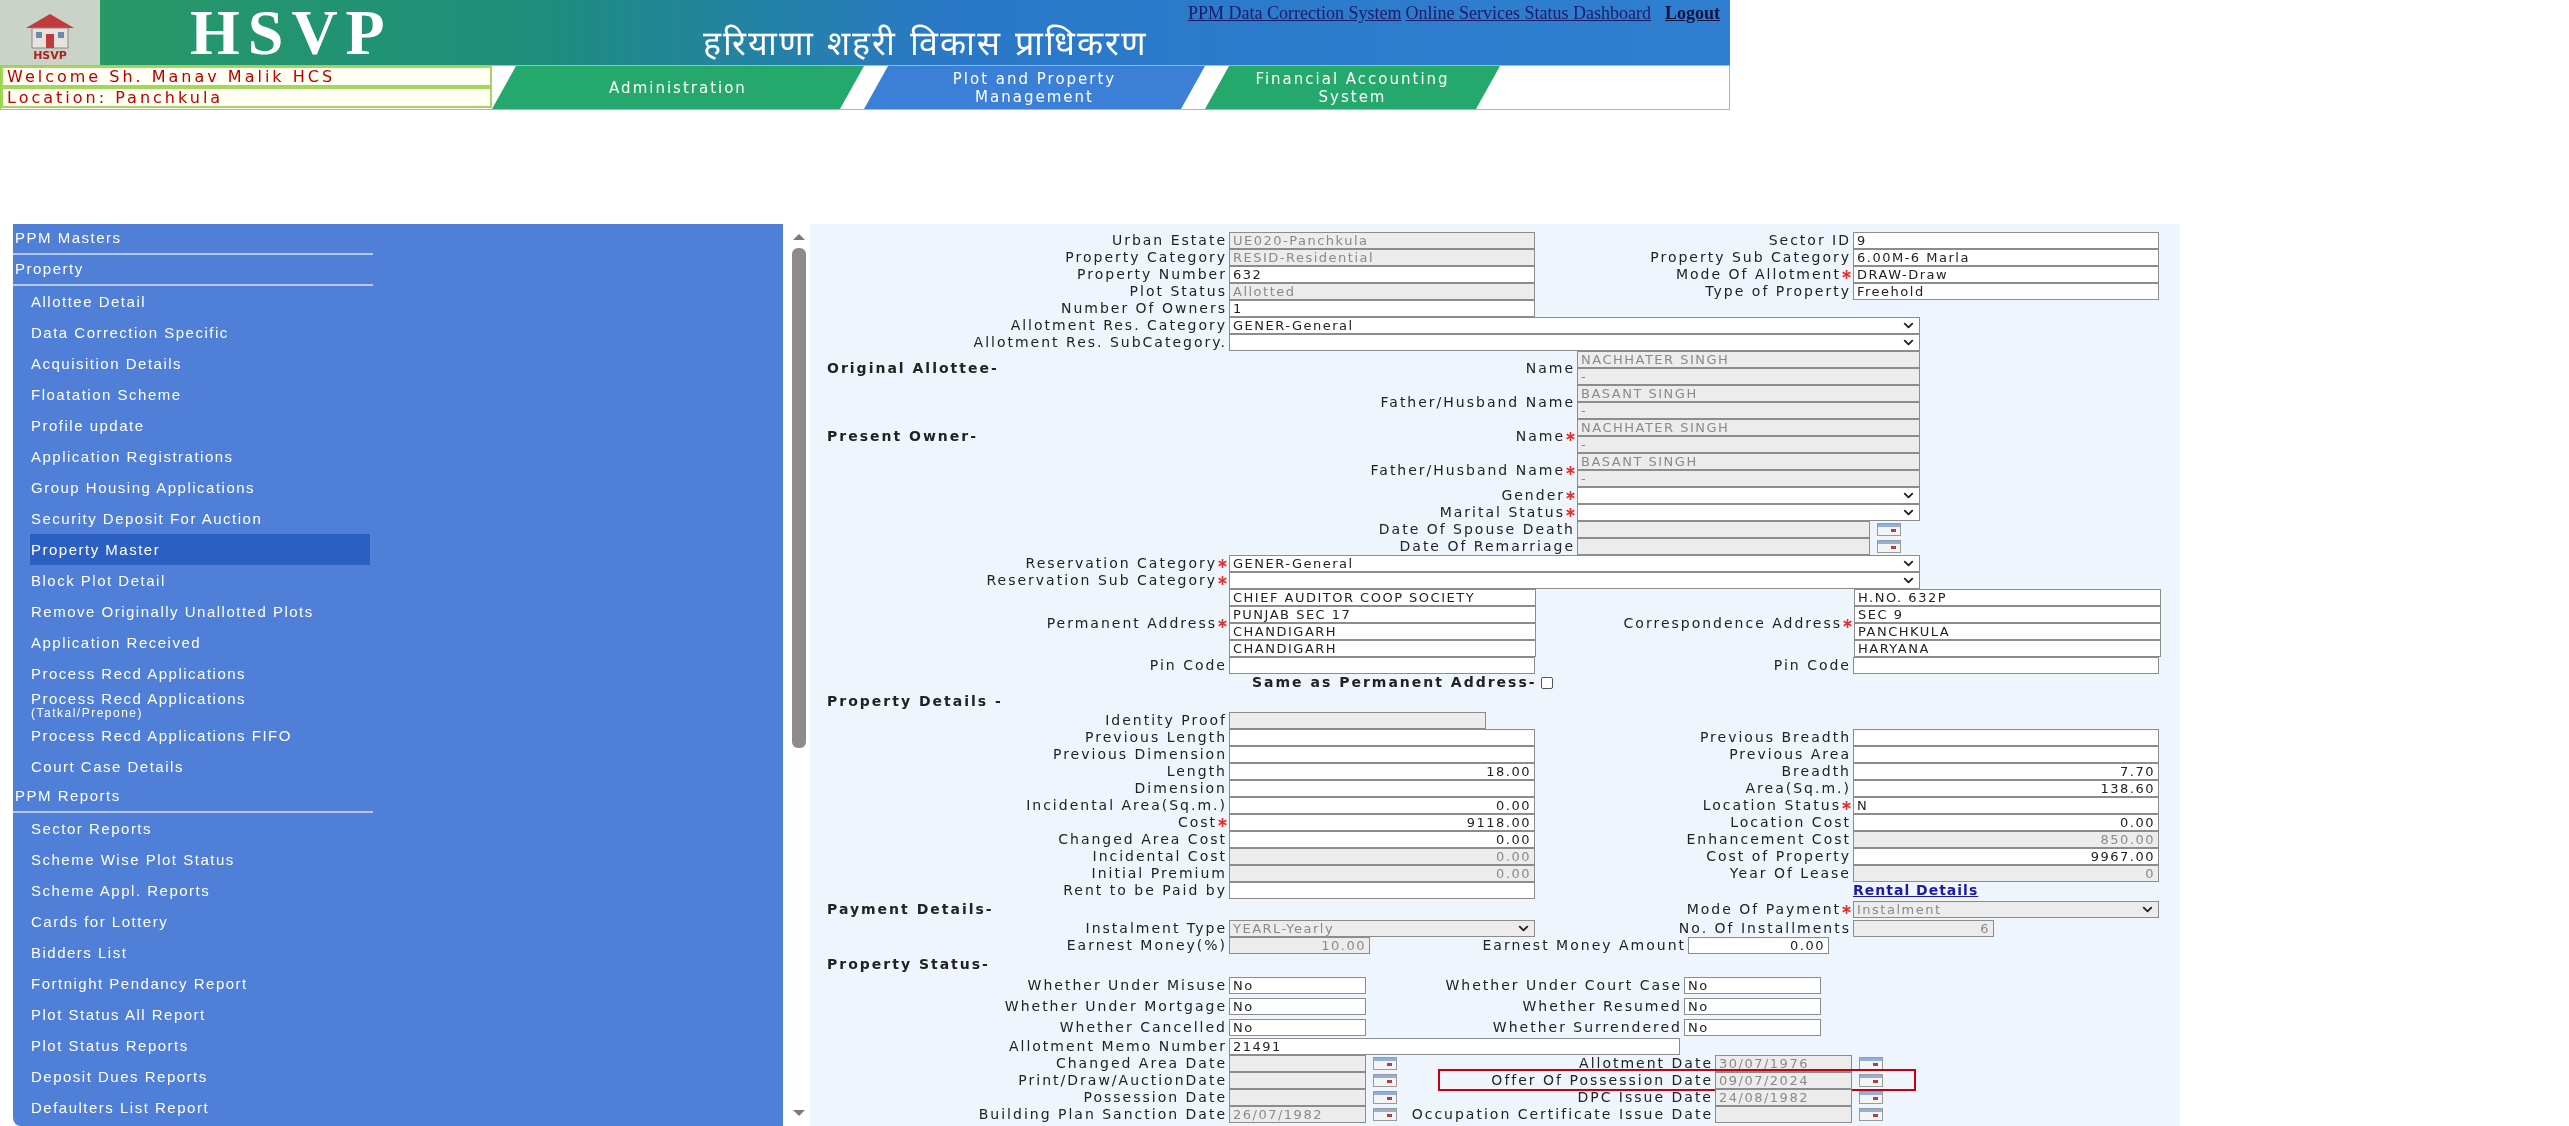  Describe the element at coordinates (2006, 788) in the screenshot. I see `input-field: 138.60` at that location.